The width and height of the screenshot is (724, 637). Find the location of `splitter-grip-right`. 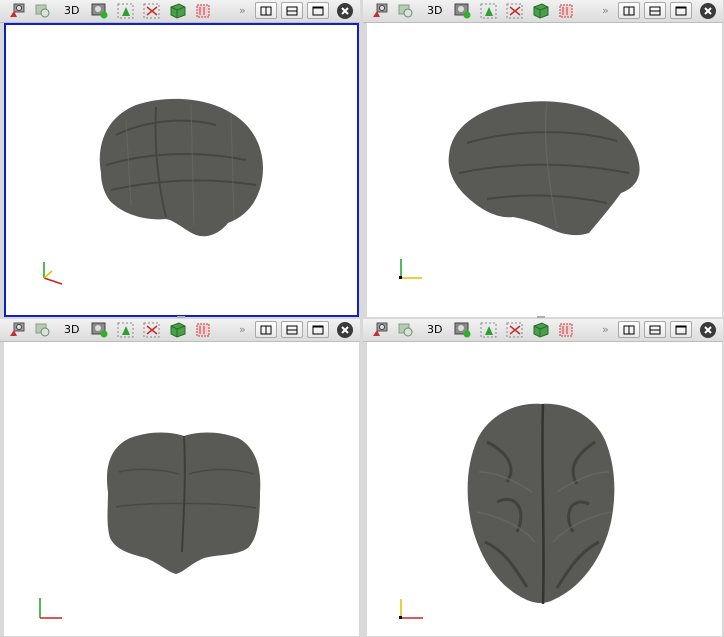

splitter-grip-right is located at coordinates (541, 317).